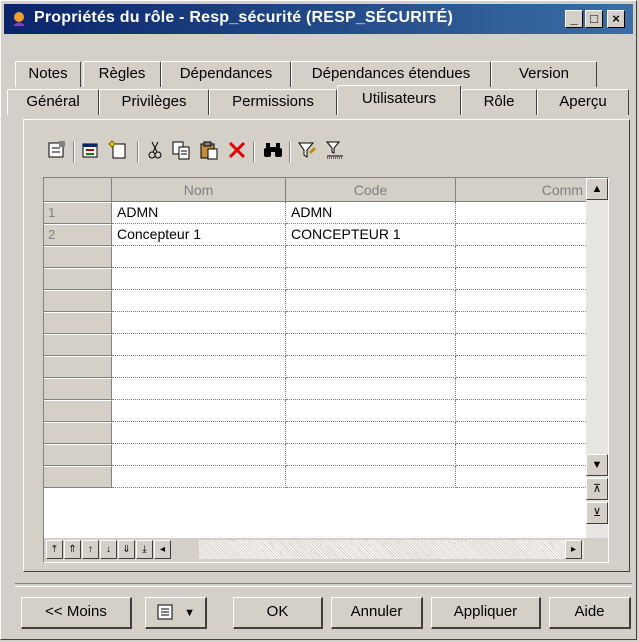 This screenshot has height=642, width=639. I want to click on move-top-icon: ⤒, so click(54, 549).